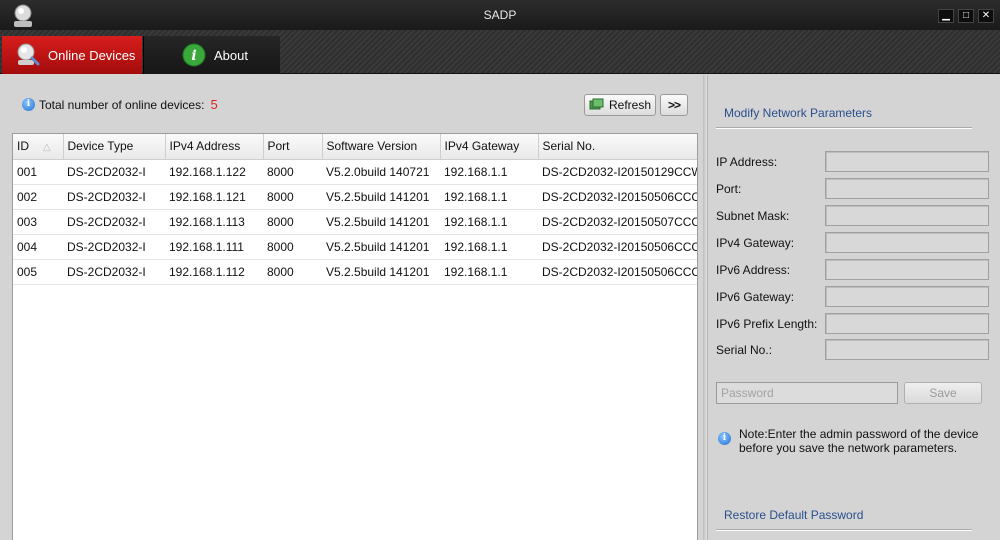 Image resolution: width=1000 pixels, height=540 pixels. Describe the element at coordinates (793, 515) in the screenshot. I see `restore-default-password-link: Restore Default Password` at that location.